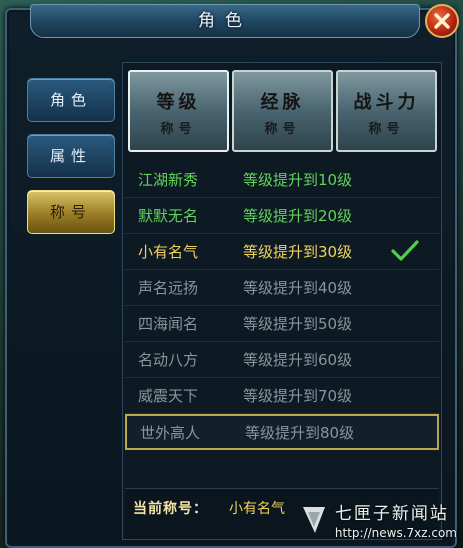 Image resolution: width=463 pixels, height=548 pixels. I want to click on title-row: 威震天下 等级提升到70级, so click(282, 396).